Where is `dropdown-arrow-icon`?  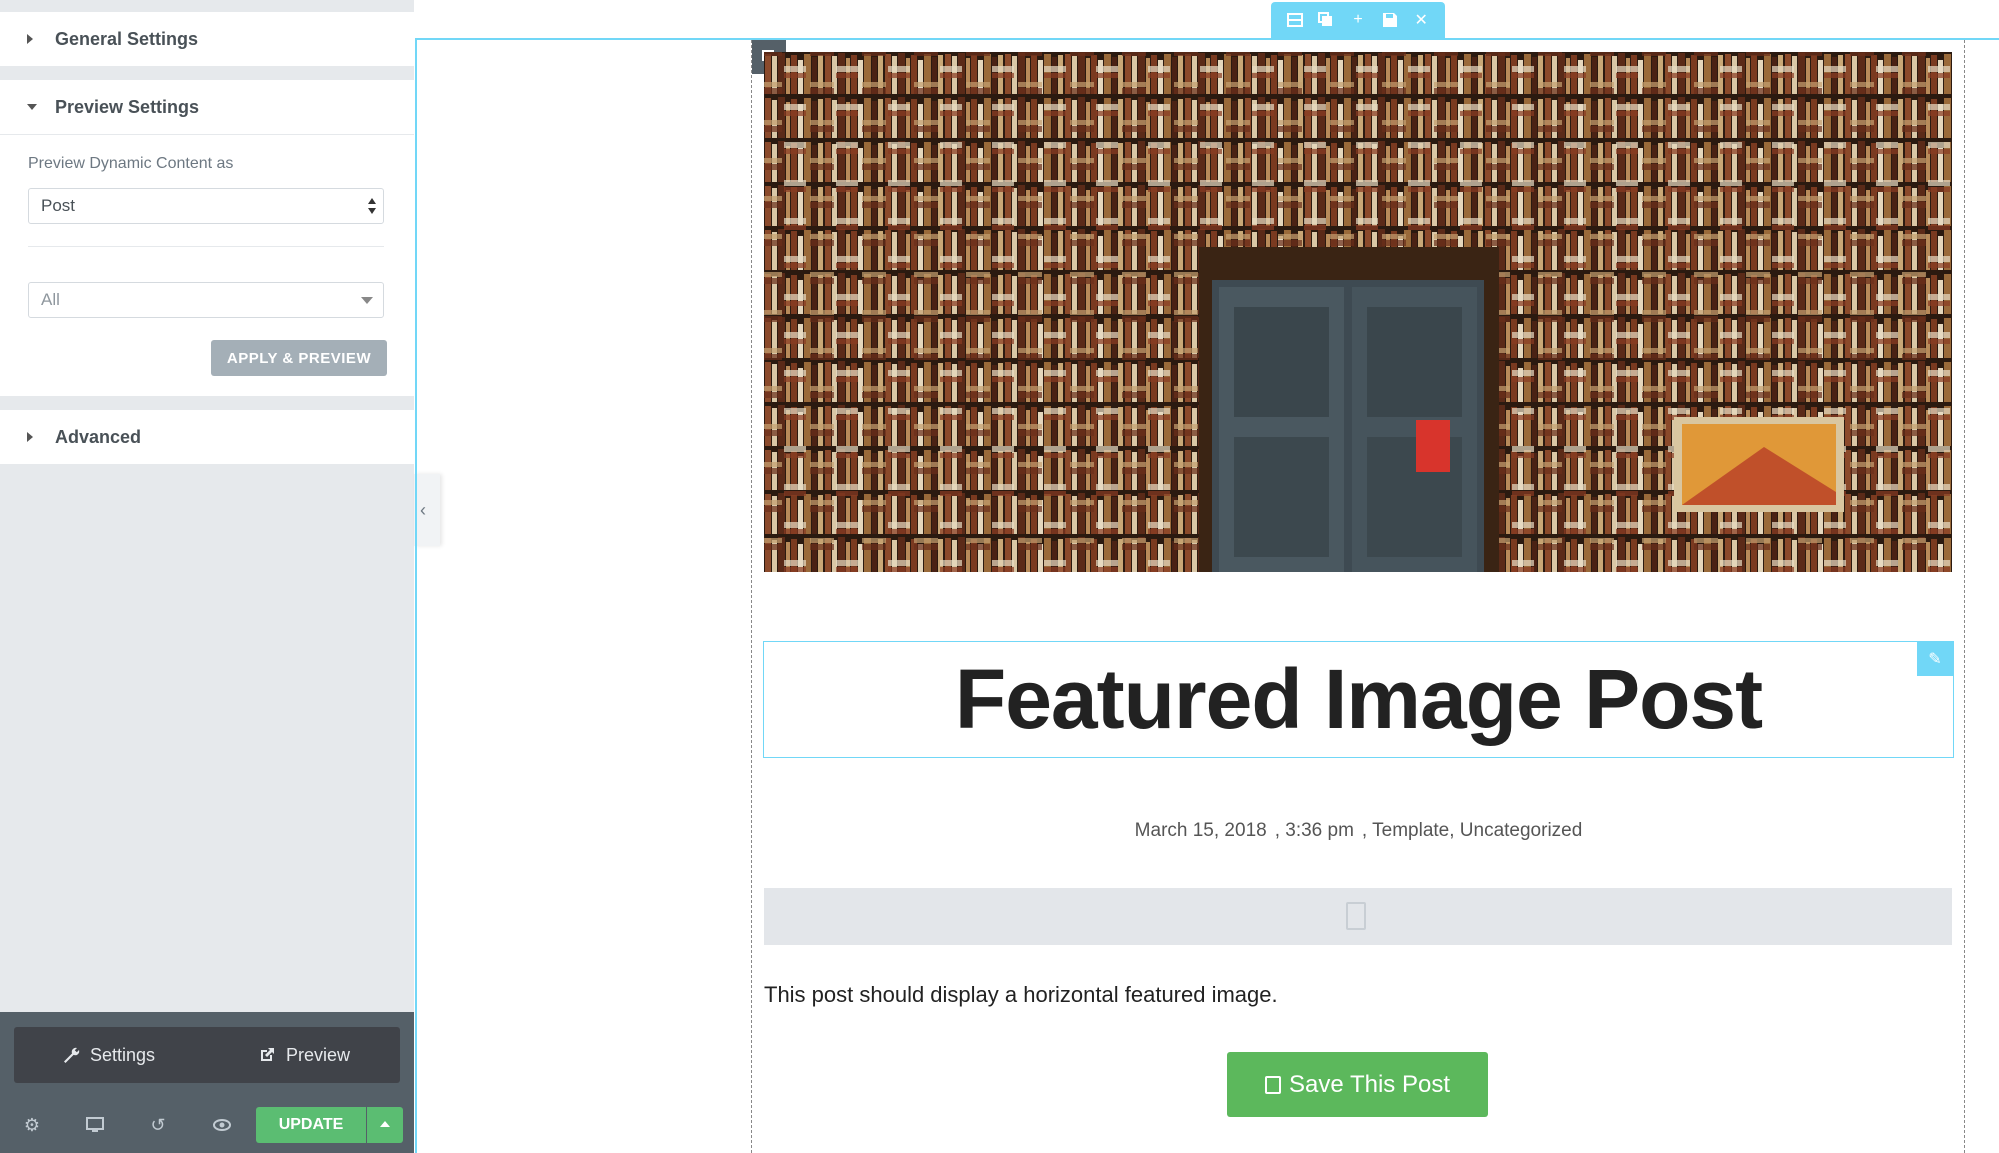
dropdown-arrow-icon is located at coordinates (367, 300).